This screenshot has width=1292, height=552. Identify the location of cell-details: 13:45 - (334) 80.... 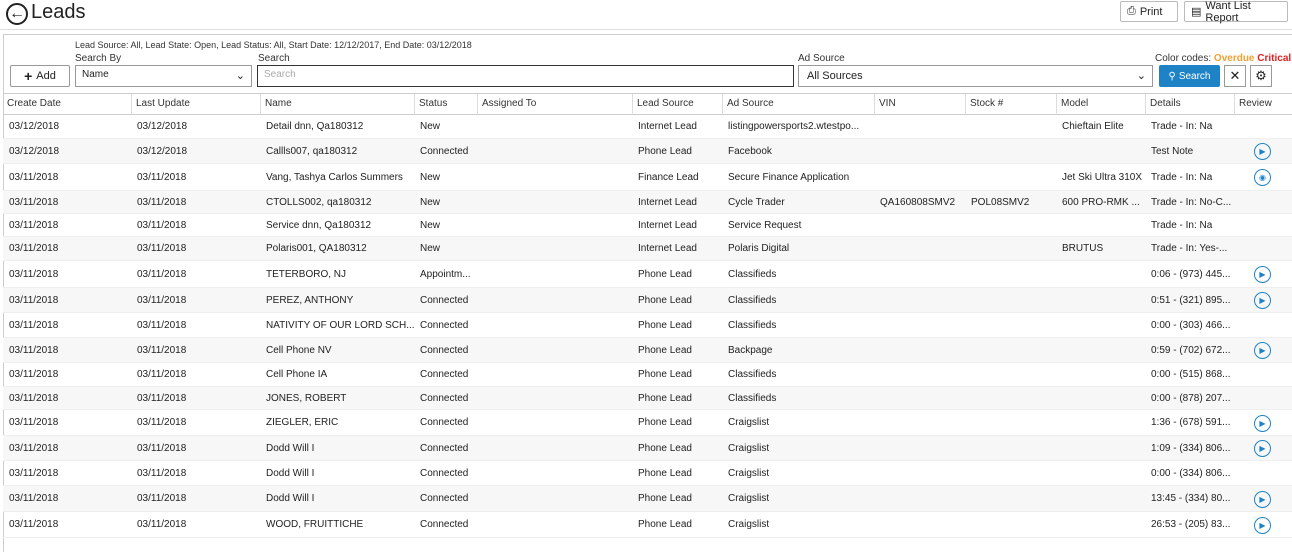
(1191, 498).